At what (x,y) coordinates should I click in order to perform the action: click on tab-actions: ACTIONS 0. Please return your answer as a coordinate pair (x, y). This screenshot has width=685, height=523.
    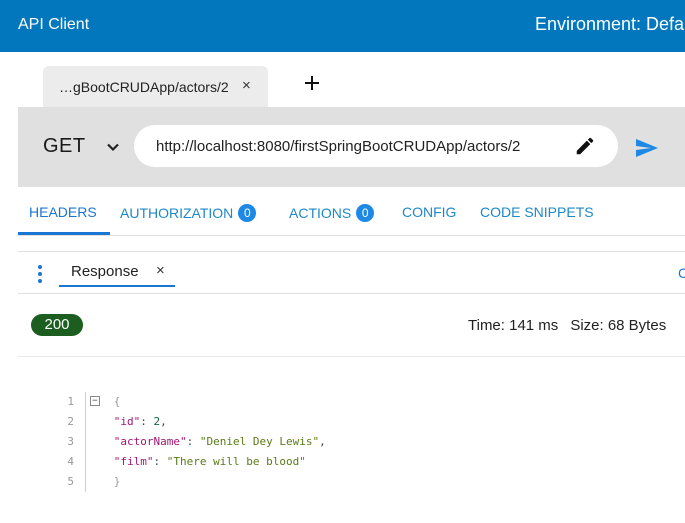
    Looking at the image, I should click on (332, 213).